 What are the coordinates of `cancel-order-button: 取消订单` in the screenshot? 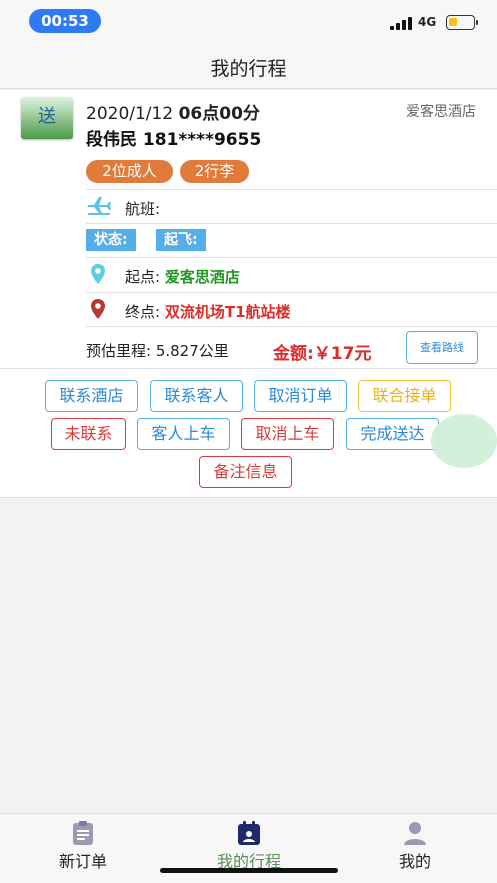 It's located at (300, 396).